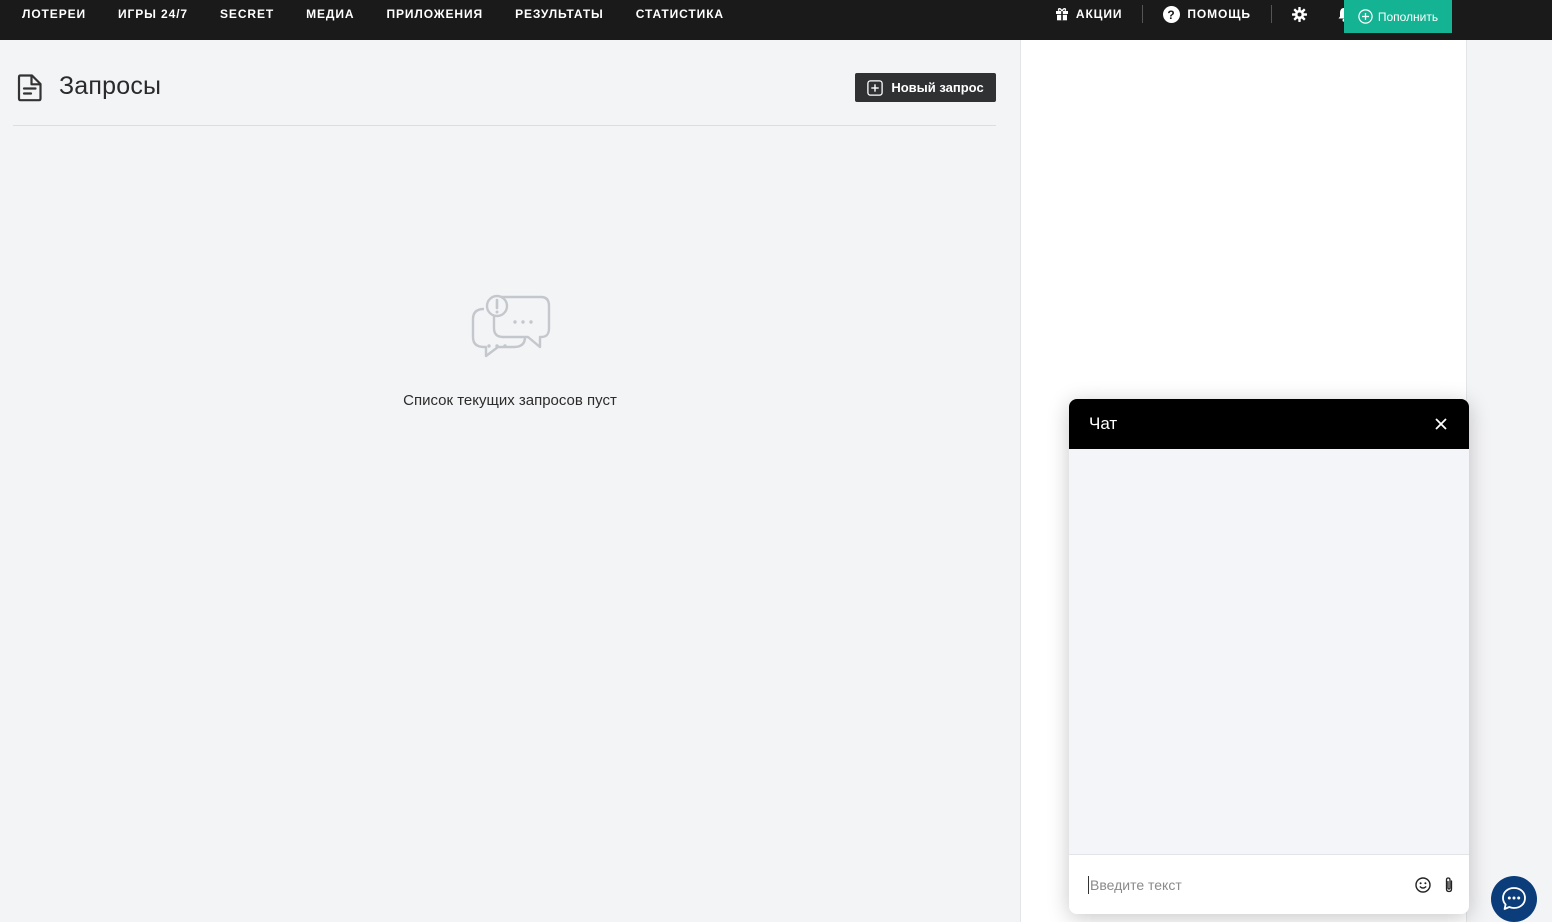  I want to click on emoji-button, so click(1423, 884).